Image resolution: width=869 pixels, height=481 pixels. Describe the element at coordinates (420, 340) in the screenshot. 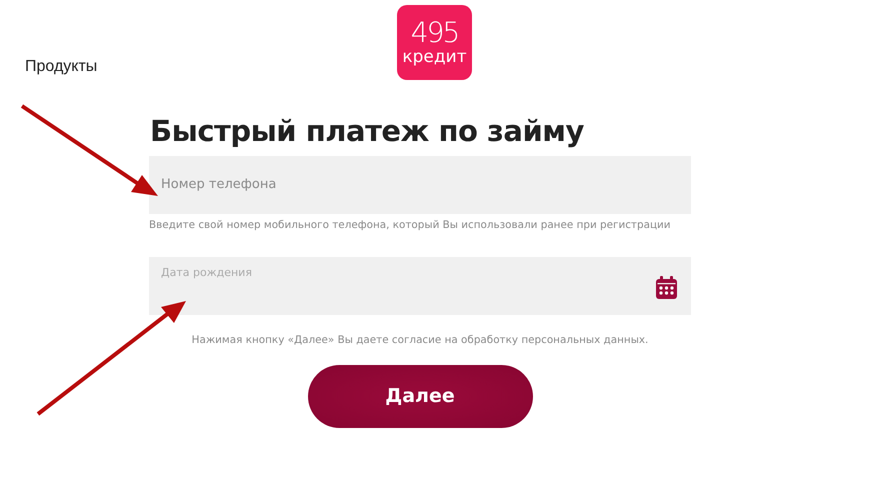

I see `consent-text: Нажимая кнопку «Далее» Вы даете согласие на обработку персональных данных.` at that location.